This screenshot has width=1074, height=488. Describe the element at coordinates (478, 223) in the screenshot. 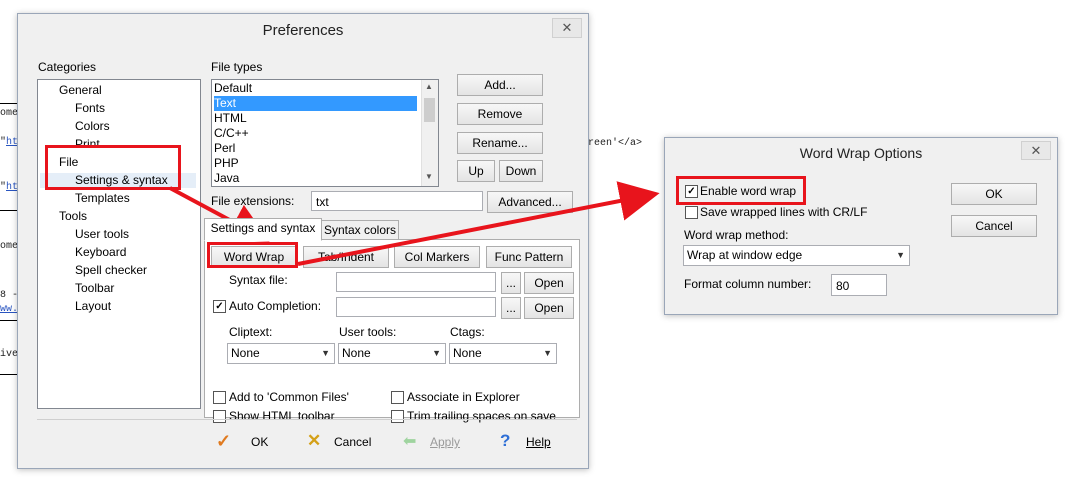

I see `arrow-to-word-wrap-options` at that location.